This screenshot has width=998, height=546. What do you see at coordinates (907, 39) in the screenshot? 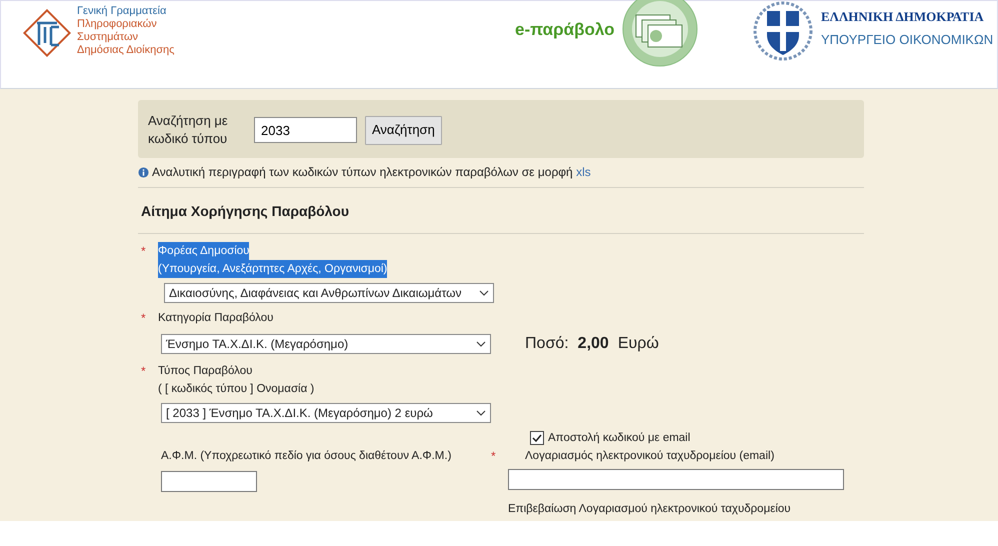
I see `ministry-name: ΥΠΟΥΡΓΕΙΟ ΟΙΚΟΝΟΜΙΚΩΝ` at bounding box center [907, 39].